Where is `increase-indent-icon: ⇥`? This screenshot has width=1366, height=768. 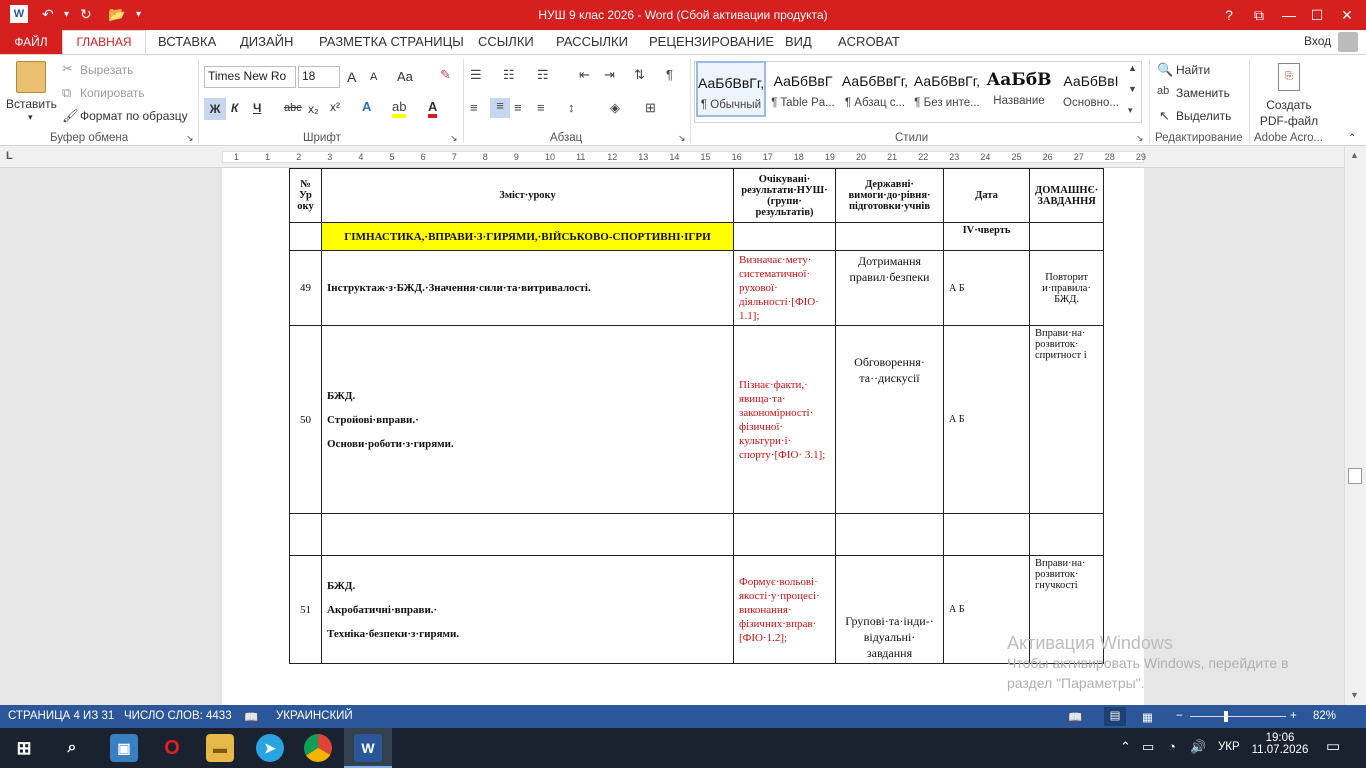 increase-indent-icon: ⇥ is located at coordinates (609, 75).